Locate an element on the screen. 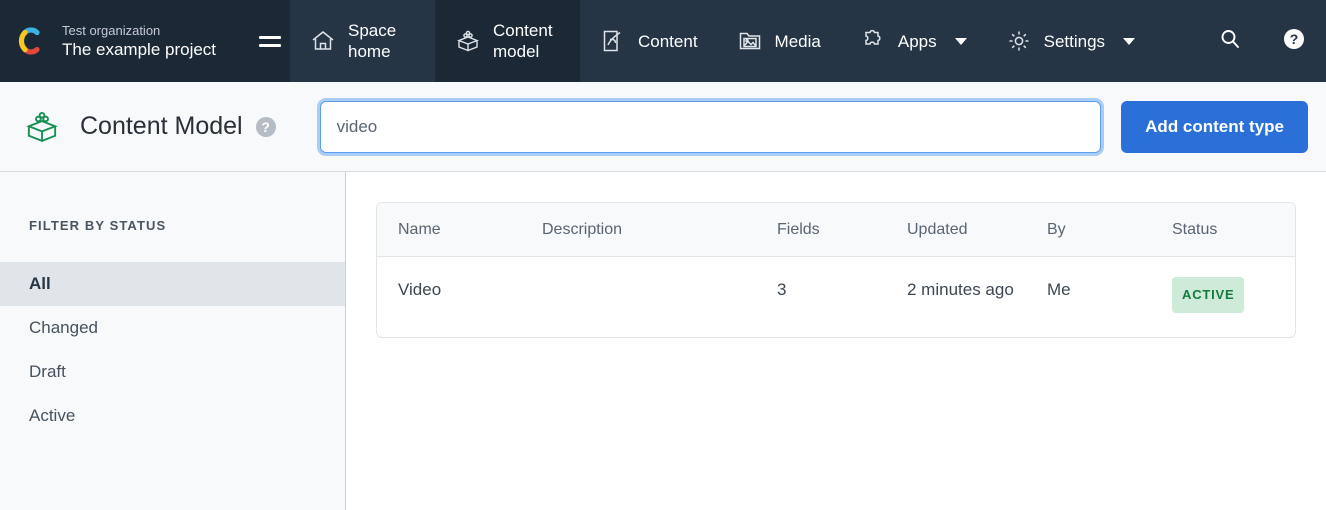  cell-status: ACTIVE is located at coordinates (1233, 297).